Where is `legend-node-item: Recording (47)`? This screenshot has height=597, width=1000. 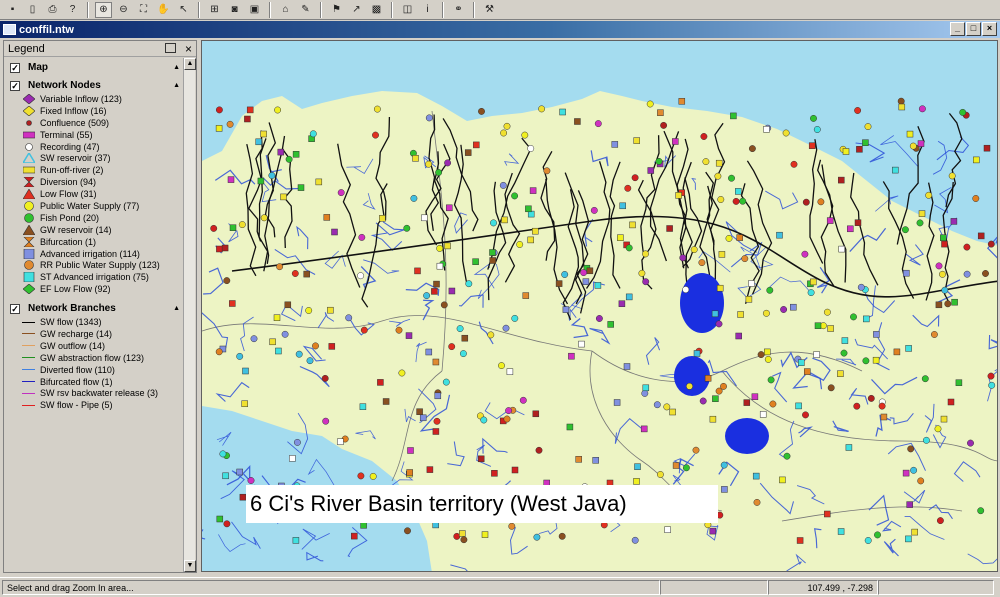
legend-node-item: Recording (47) is located at coordinates (95, 147).